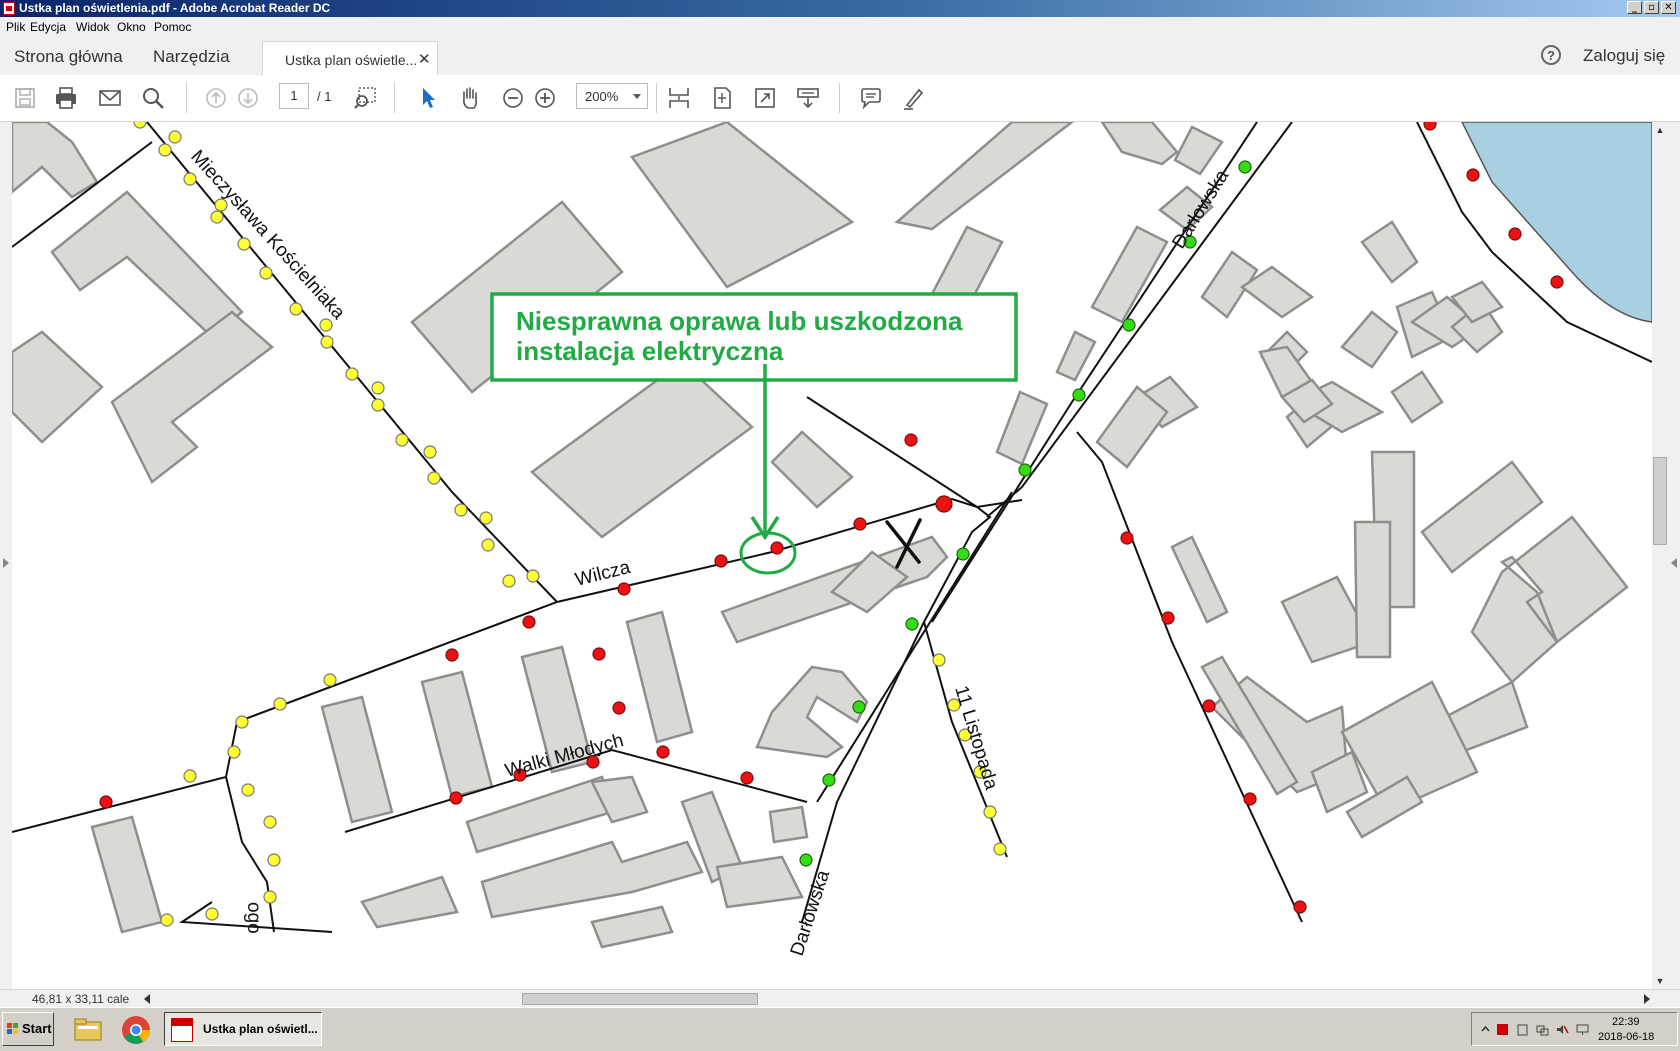  What do you see at coordinates (182, 1030) in the screenshot?
I see `pdf-icon` at bounding box center [182, 1030].